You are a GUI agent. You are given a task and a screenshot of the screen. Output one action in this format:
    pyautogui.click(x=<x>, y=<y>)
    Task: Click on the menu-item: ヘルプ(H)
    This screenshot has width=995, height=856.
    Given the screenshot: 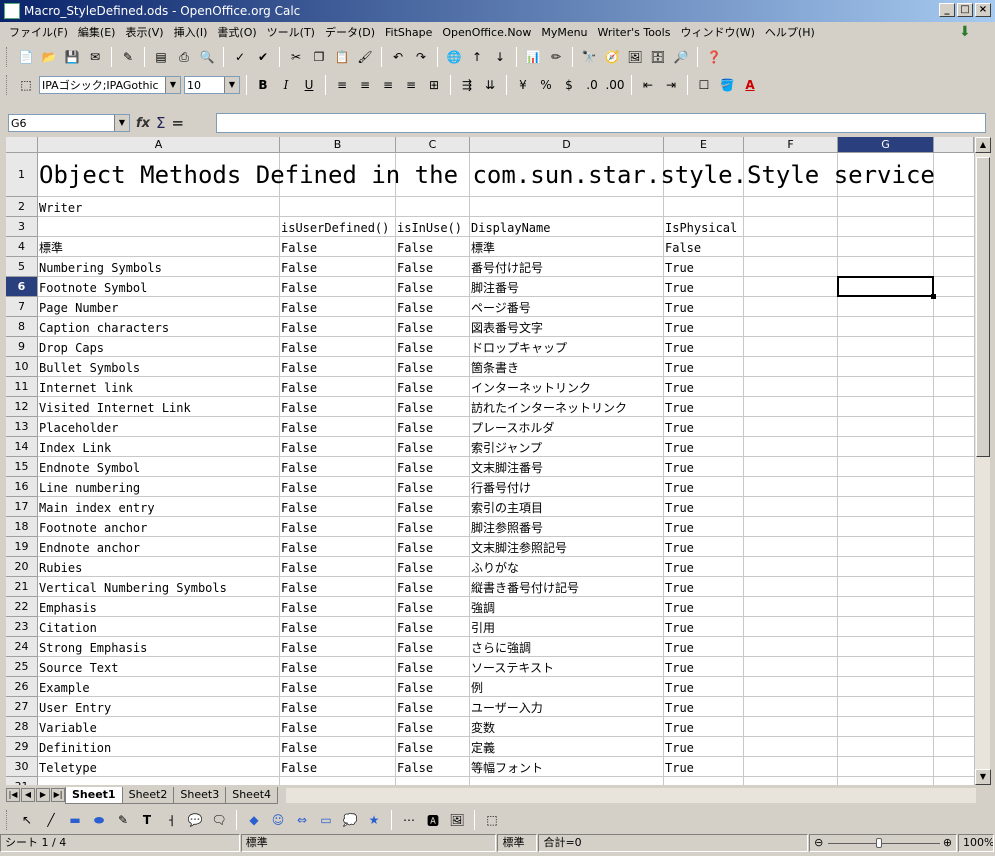 What is the action you would take?
    pyautogui.click(x=790, y=32)
    